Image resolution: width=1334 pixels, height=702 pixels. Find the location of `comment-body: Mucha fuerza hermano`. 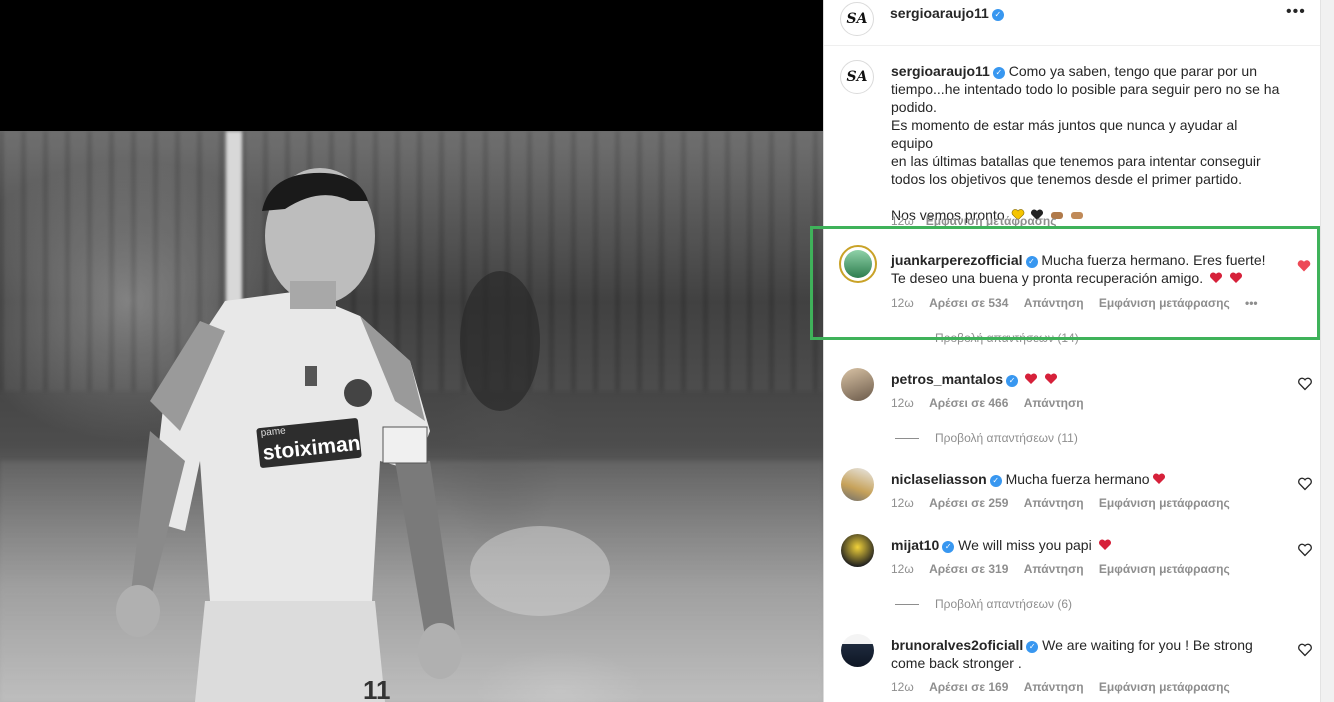

comment-body: Mucha fuerza hermano is located at coordinates (1077, 479).